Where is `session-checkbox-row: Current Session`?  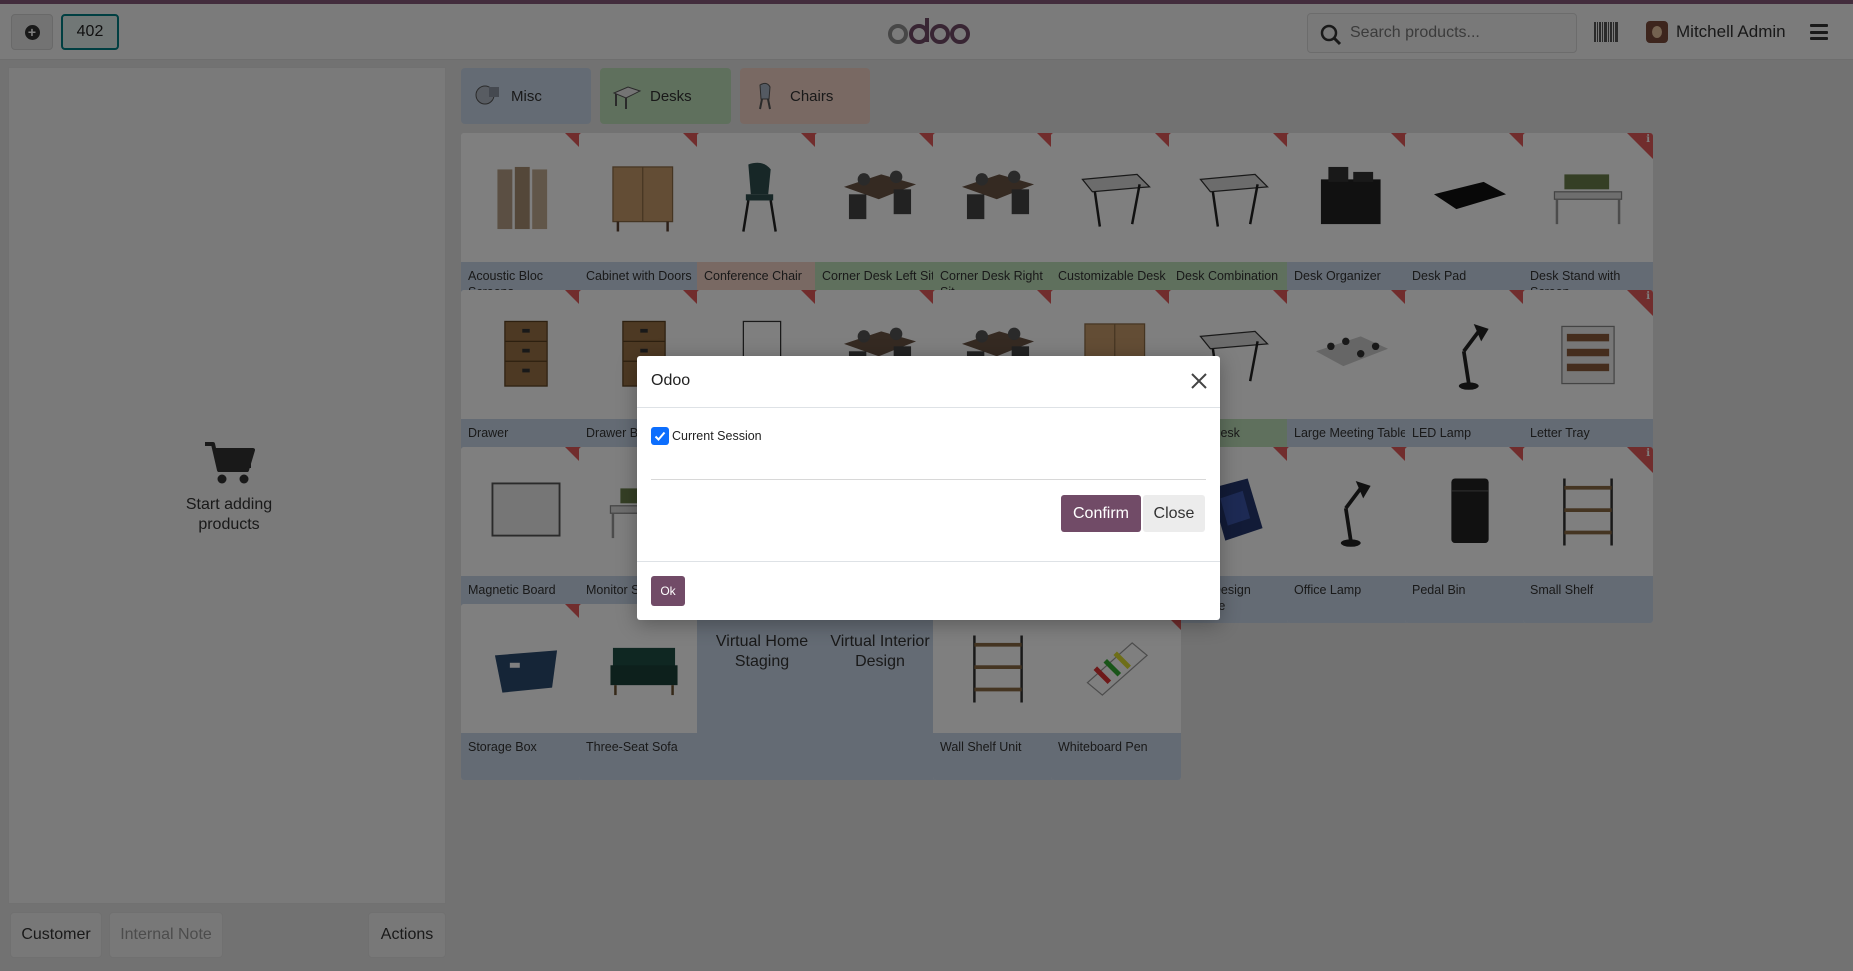
session-checkbox-row: Current Session is located at coordinates (706, 436).